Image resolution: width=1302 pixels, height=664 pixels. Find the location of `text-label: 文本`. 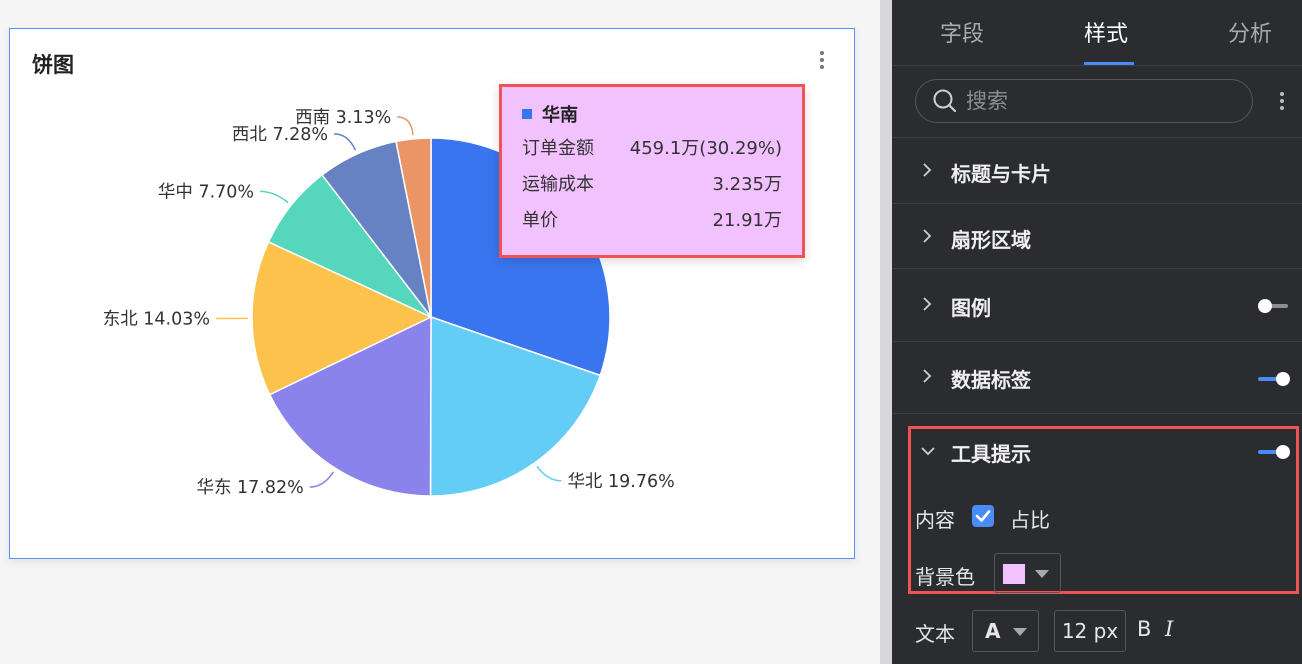

text-label: 文本 is located at coordinates (935, 634).